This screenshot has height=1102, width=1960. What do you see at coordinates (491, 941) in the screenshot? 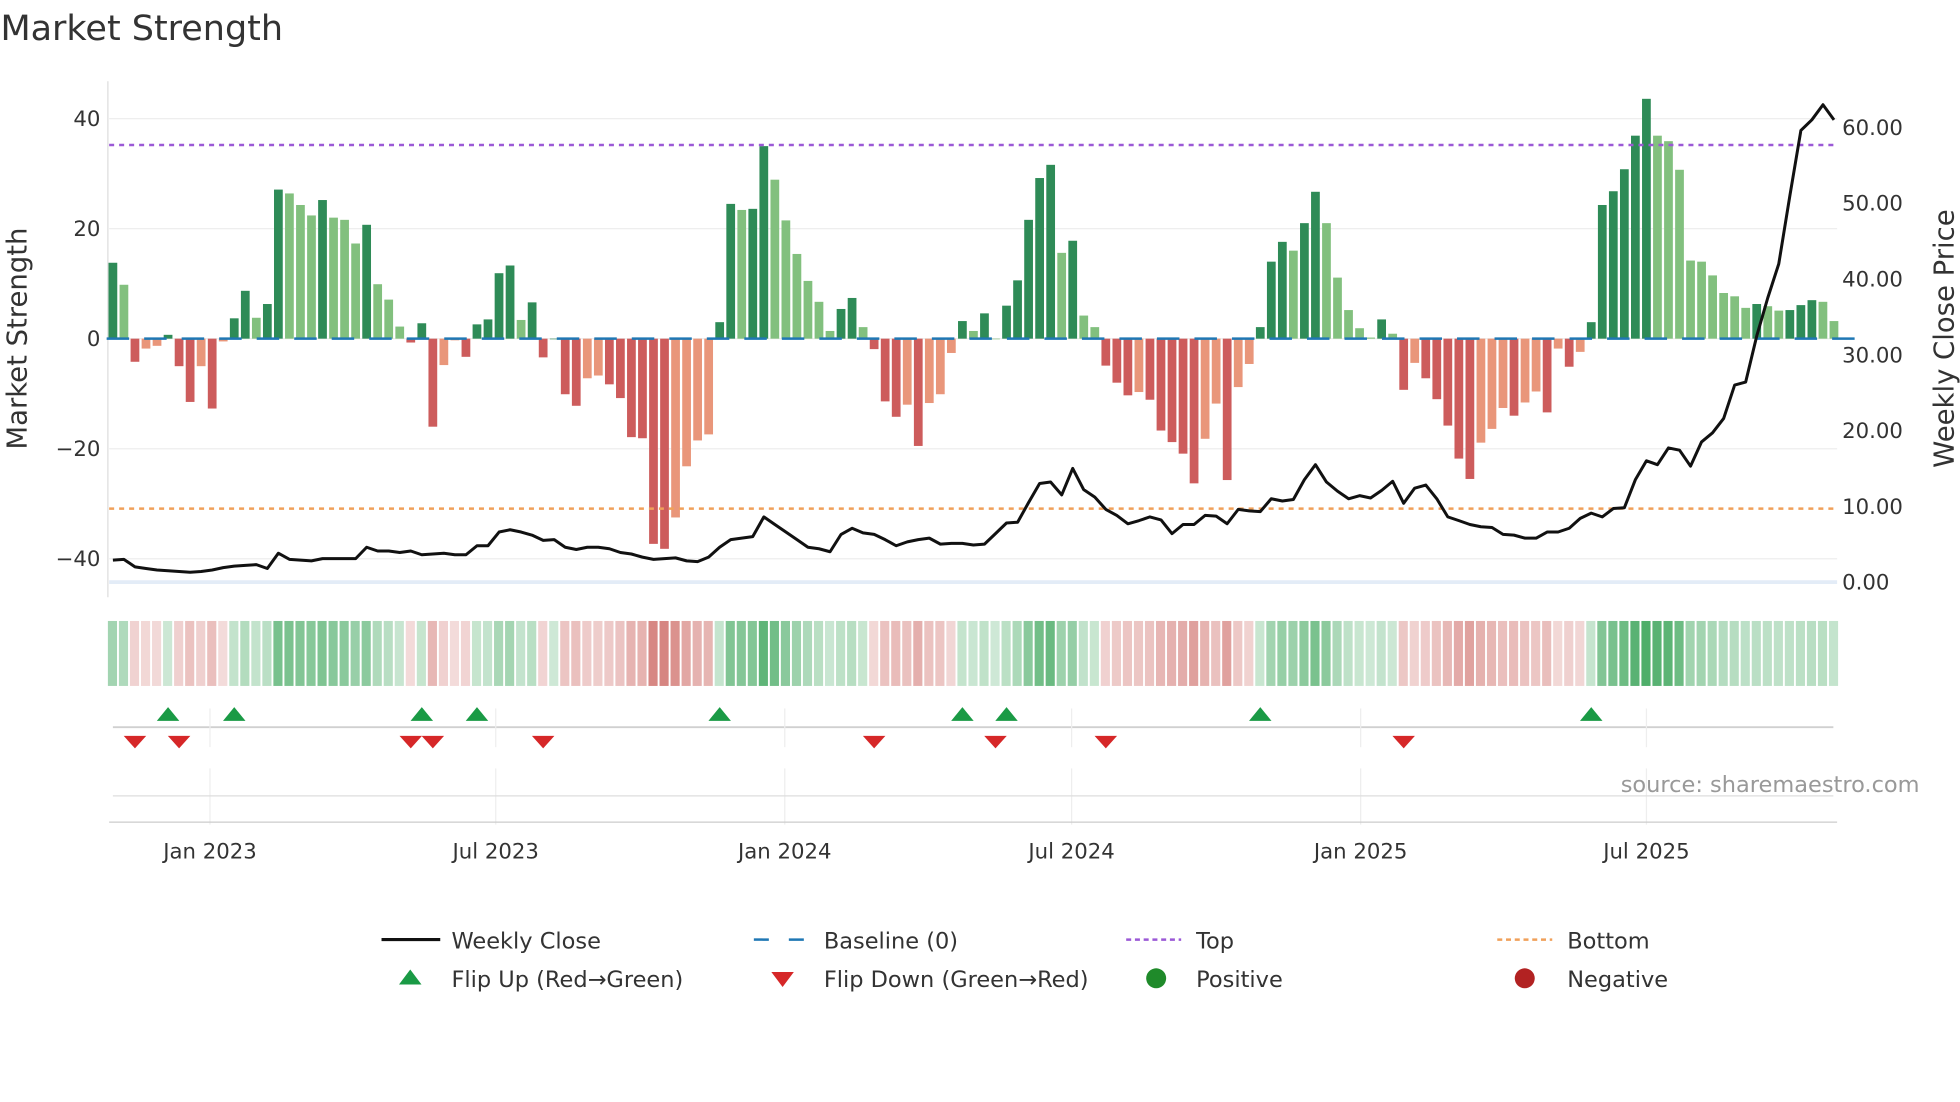
I see `legend-item: Weekly Close` at bounding box center [491, 941].